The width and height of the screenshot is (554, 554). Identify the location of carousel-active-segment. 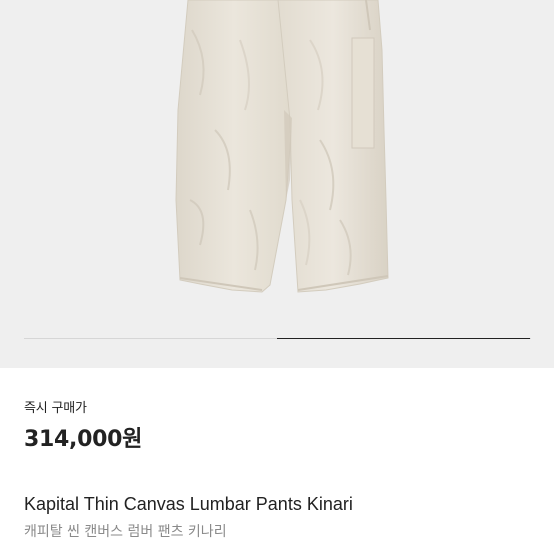
(403, 338).